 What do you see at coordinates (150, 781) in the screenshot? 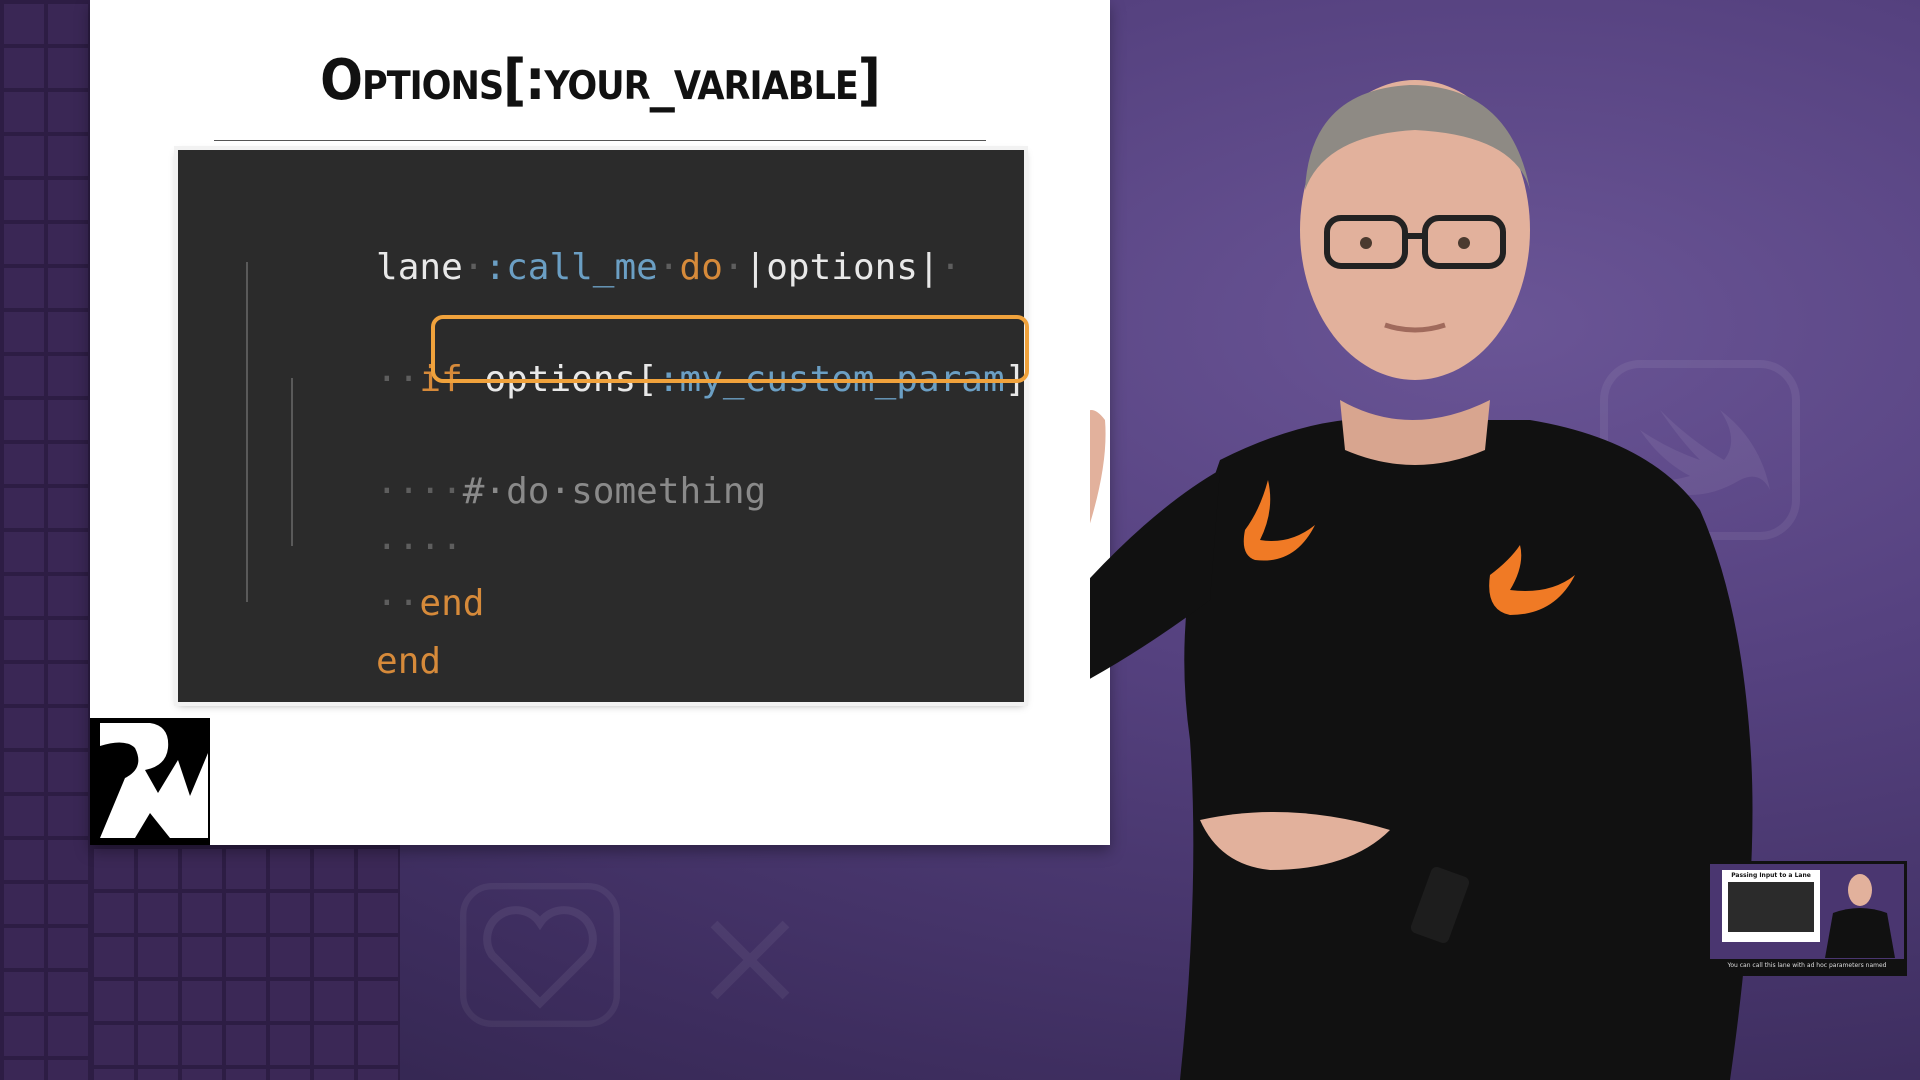
I see `rw-logo` at bounding box center [150, 781].